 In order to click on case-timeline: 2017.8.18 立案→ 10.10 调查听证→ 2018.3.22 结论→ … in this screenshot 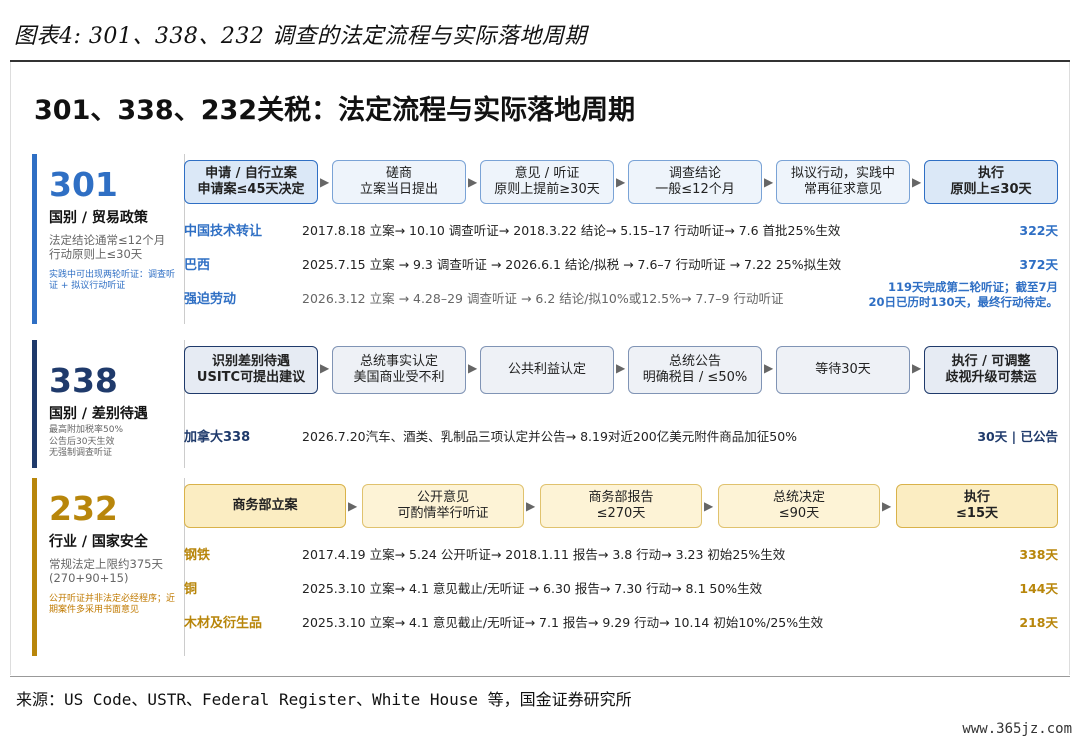, I will do `click(571, 230)`.